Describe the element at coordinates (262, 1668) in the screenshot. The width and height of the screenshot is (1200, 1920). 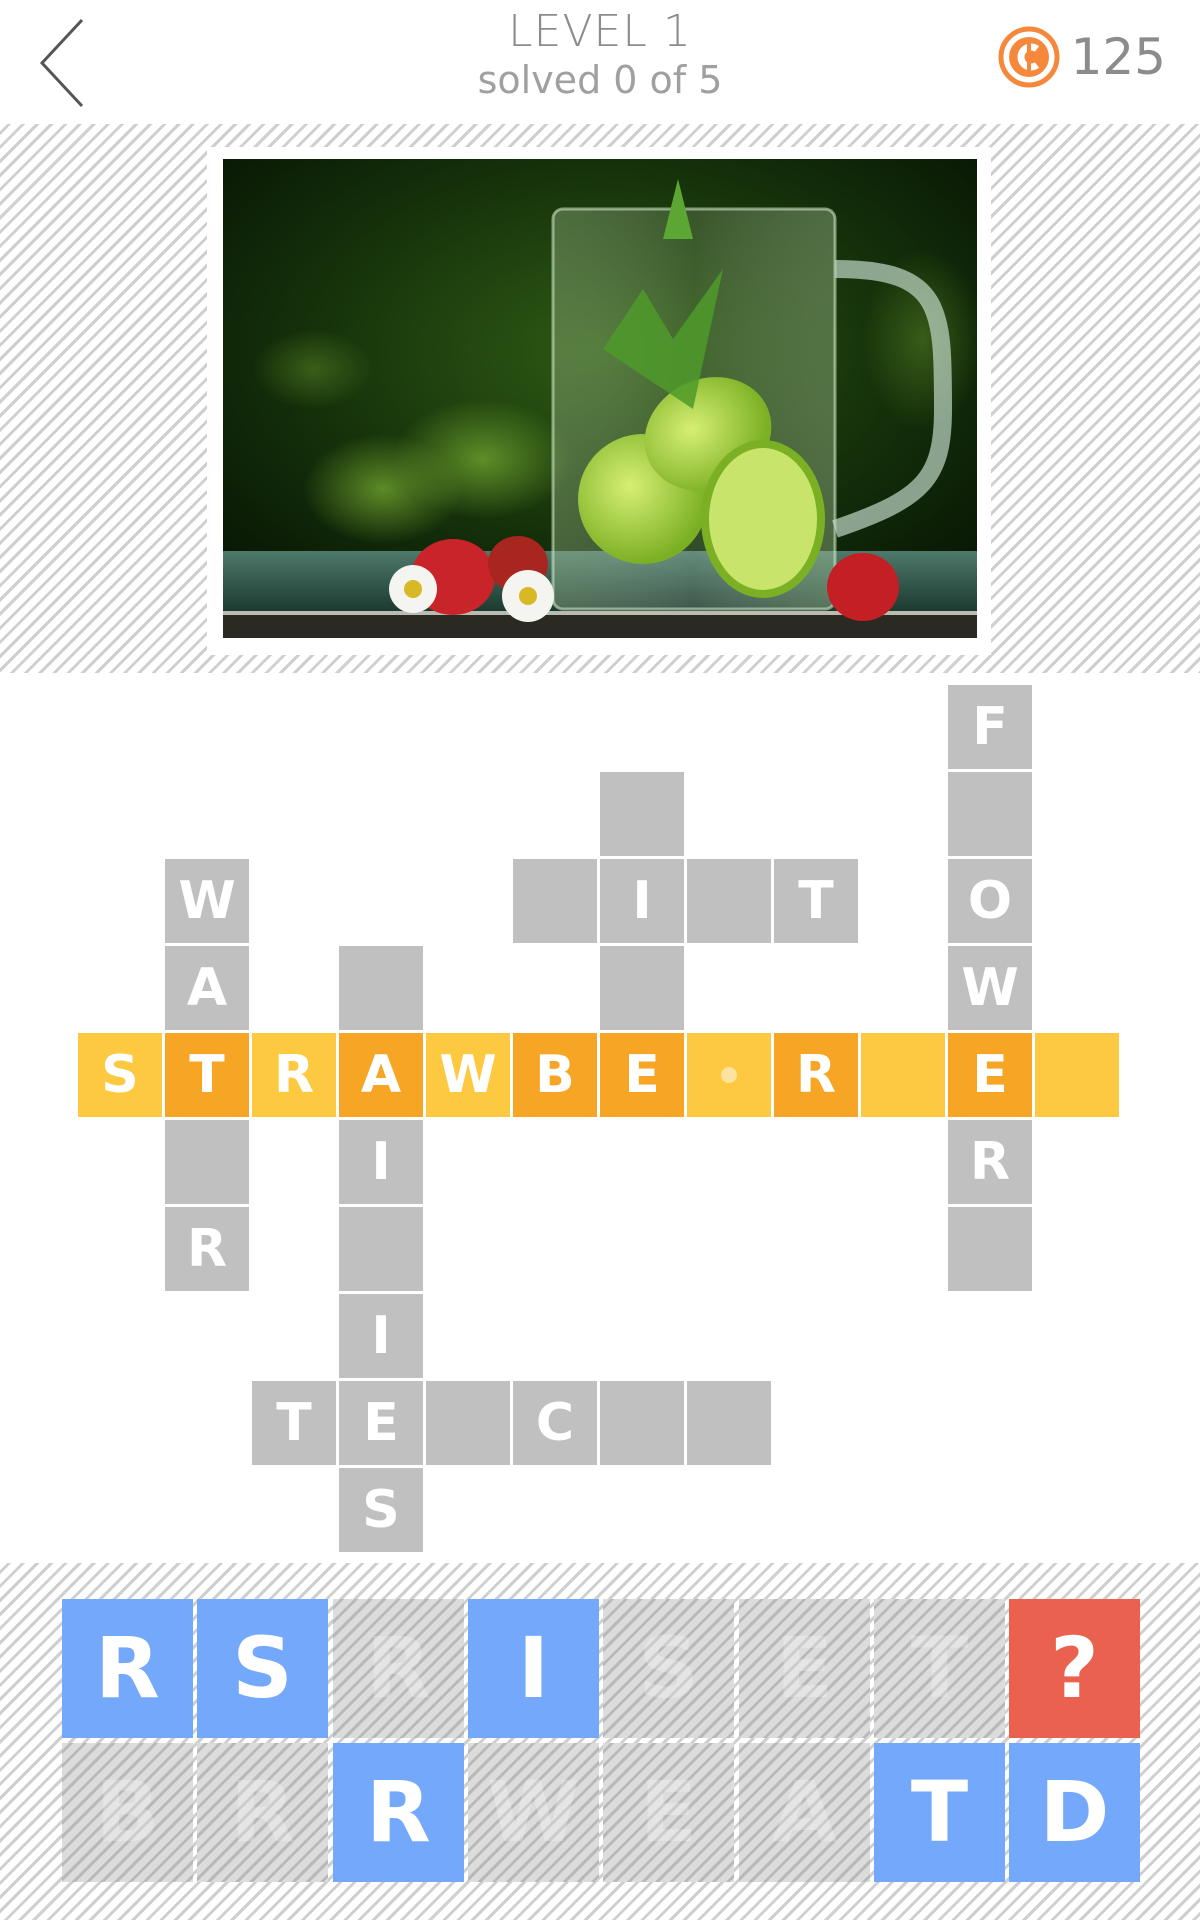
I see `letter-key: S` at that location.